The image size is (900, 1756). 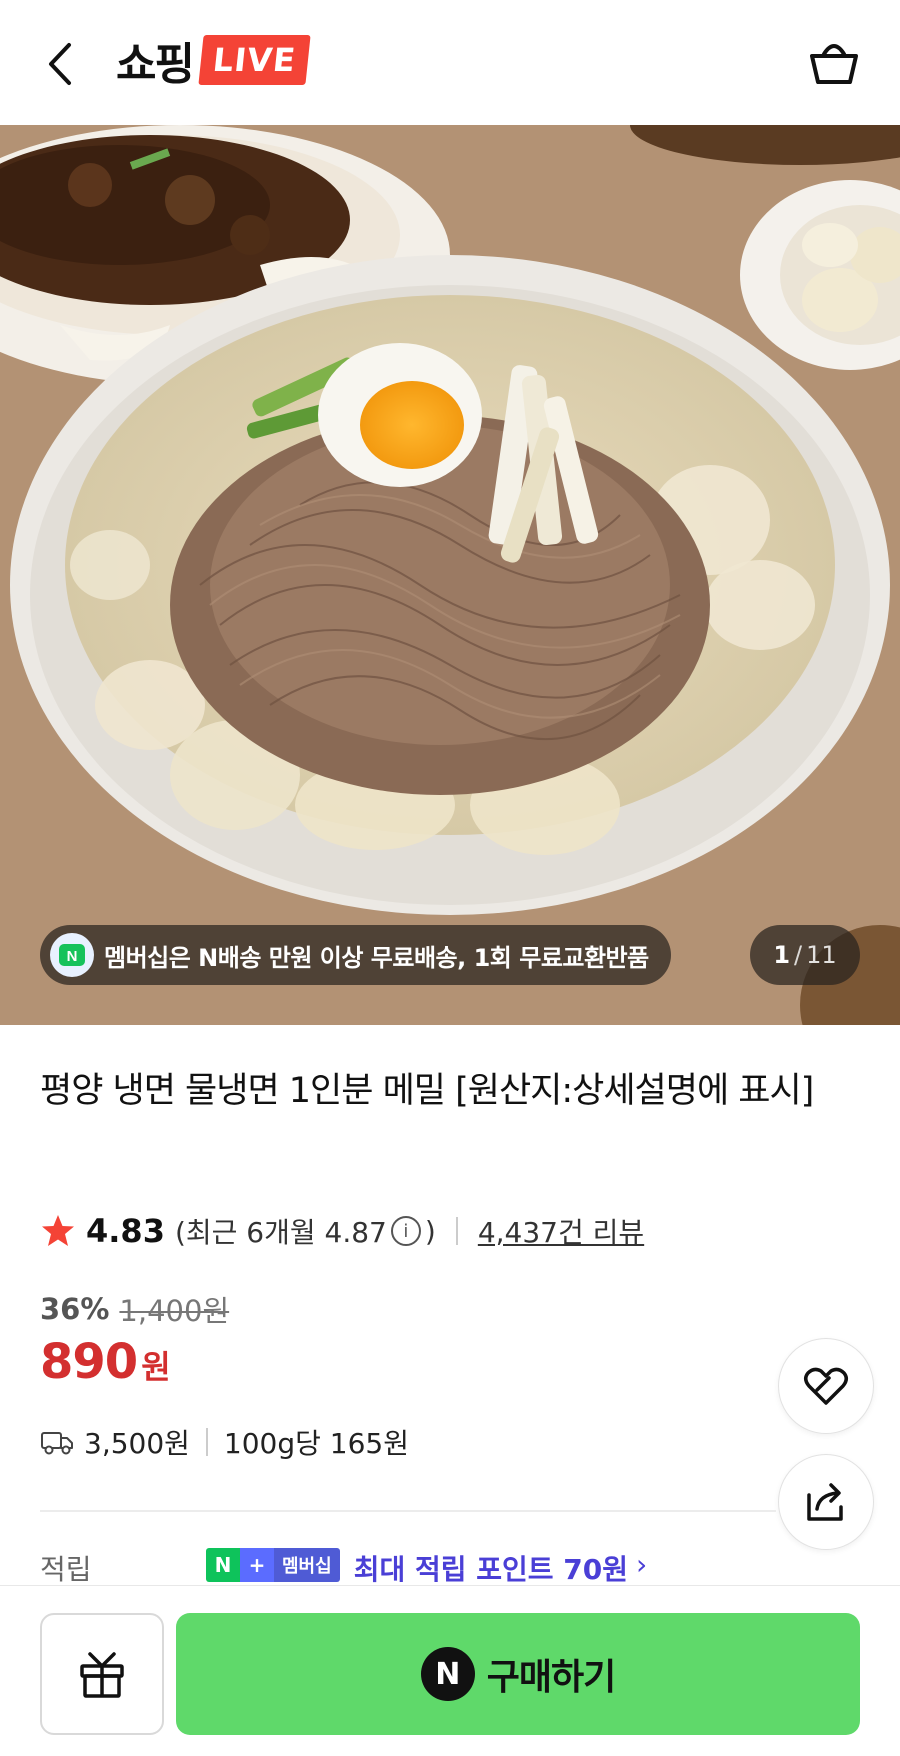 I want to click on recent-rating-close: ), so click(x=430, y=1231).